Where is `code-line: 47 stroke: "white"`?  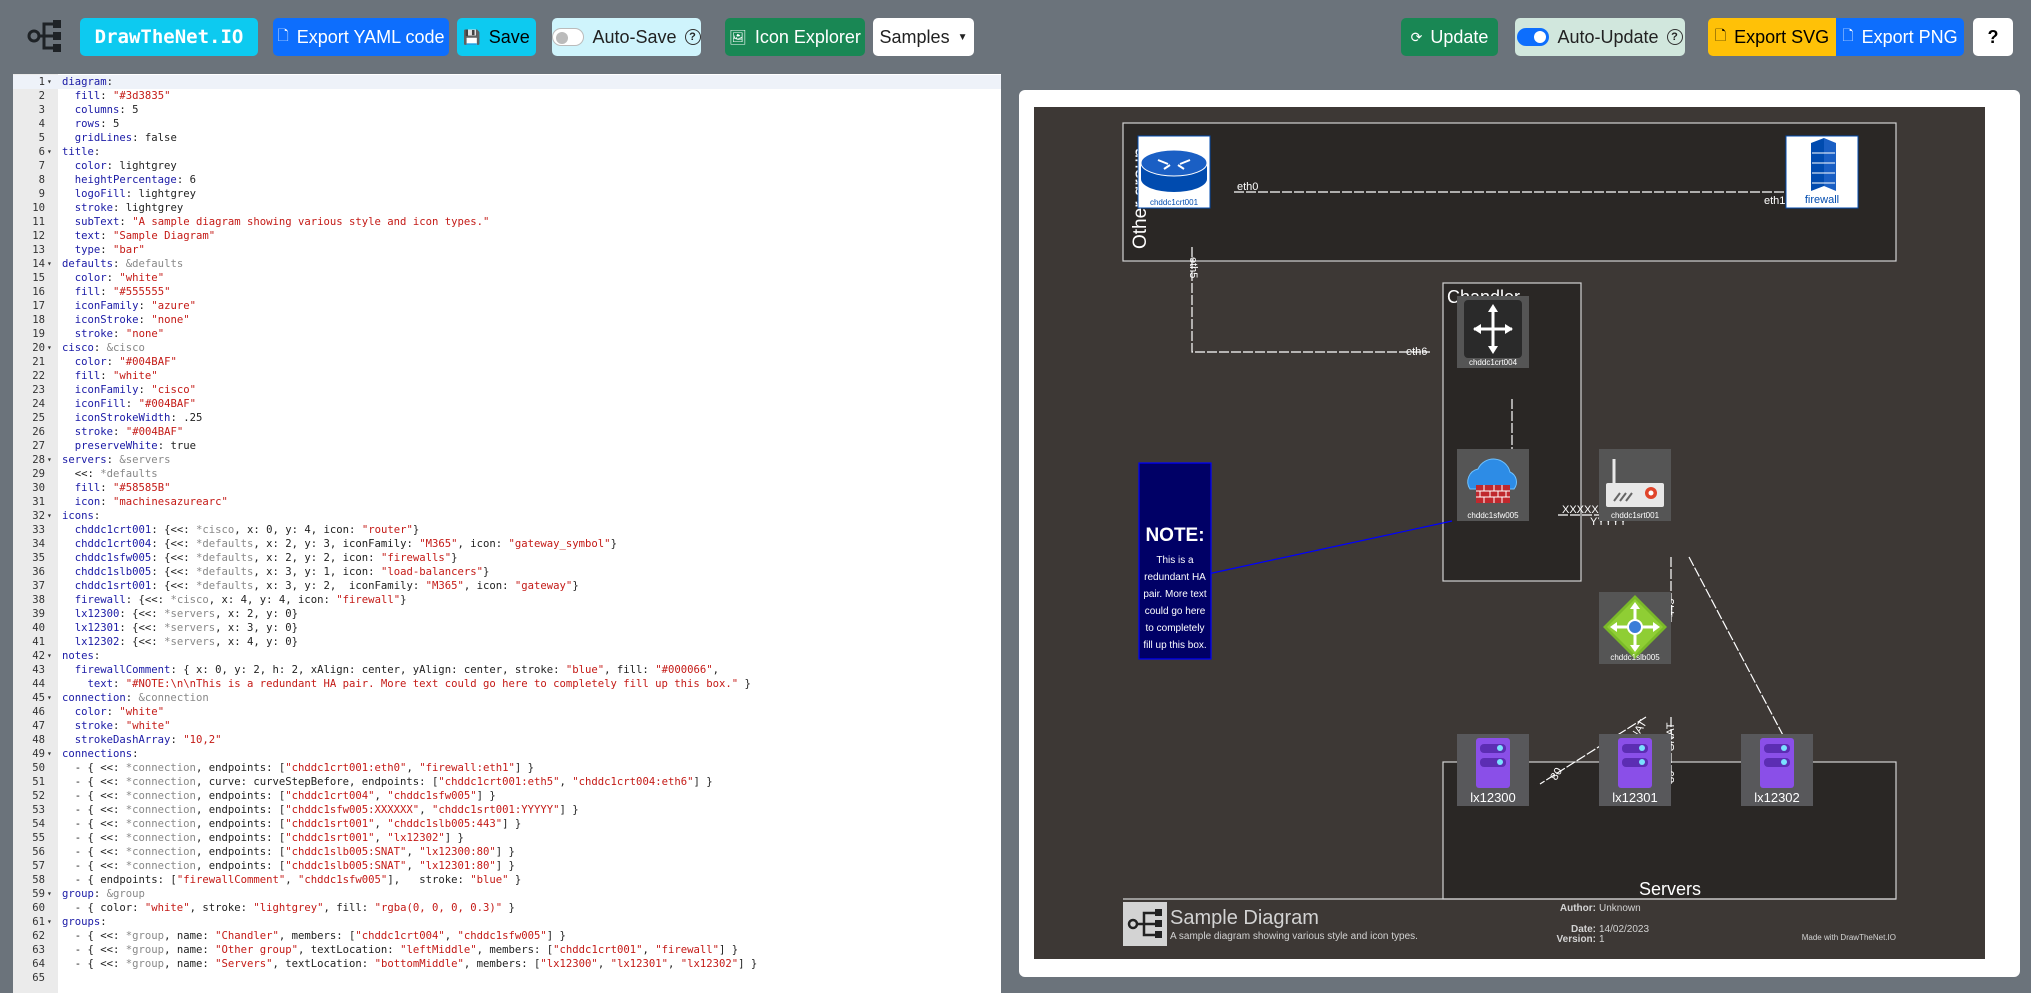 code-line: 47 stroke: "white" is located at coordinates (507, 726).